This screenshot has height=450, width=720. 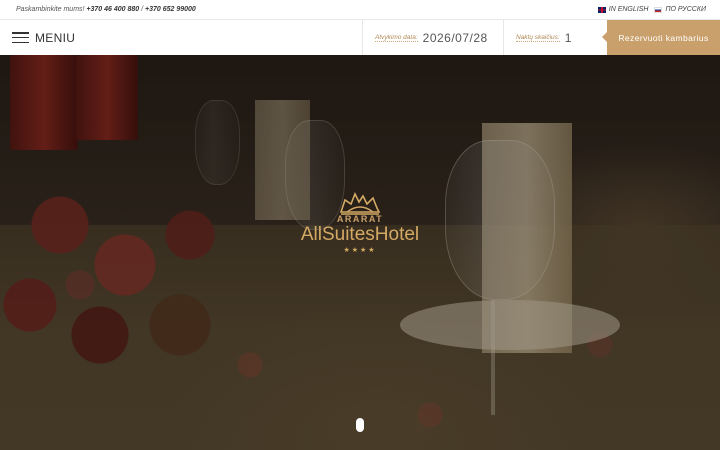 What do you see at coordinates (360, 219) in the screenshot?
I see `logo-brand-top: ARARAT` at bounding box center [360, 219].